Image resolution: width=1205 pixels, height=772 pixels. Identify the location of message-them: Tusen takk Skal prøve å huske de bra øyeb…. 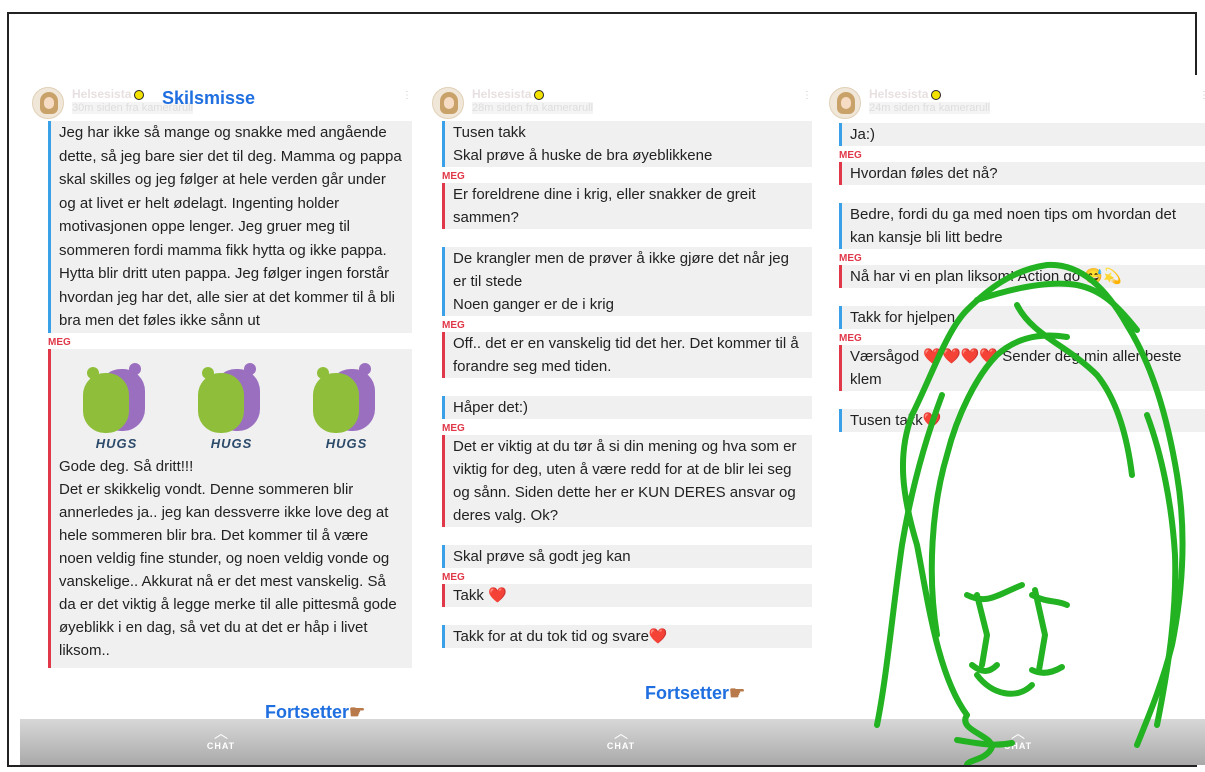
(627, 144).